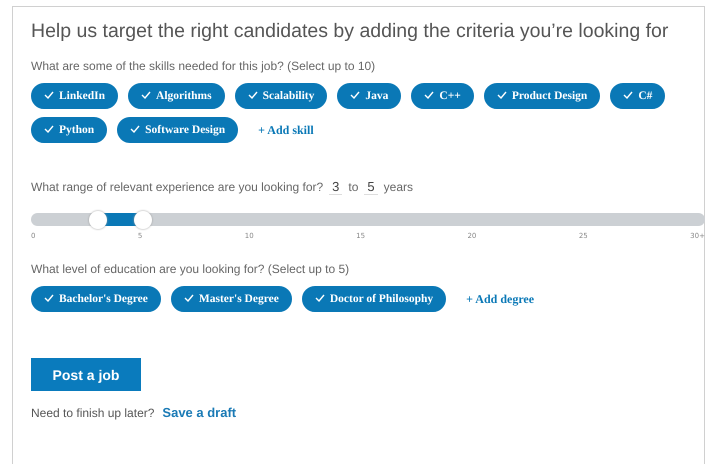 This screenshot has height=464, width=717. What do you see at coordinates (231, 299) in the screenshot?
I see `degree-chip: Master's Degree` at bounding box center [231, 299].